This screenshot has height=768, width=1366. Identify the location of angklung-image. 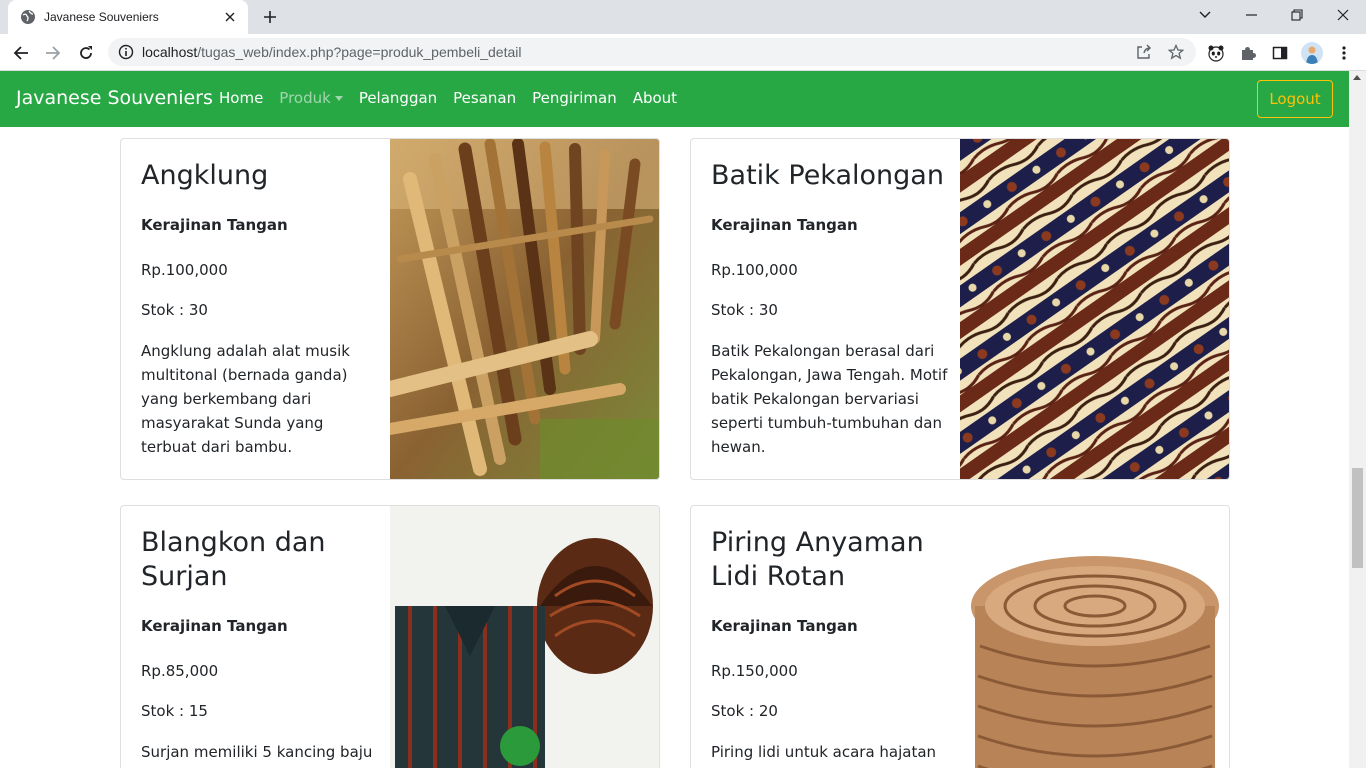
(524, 309).